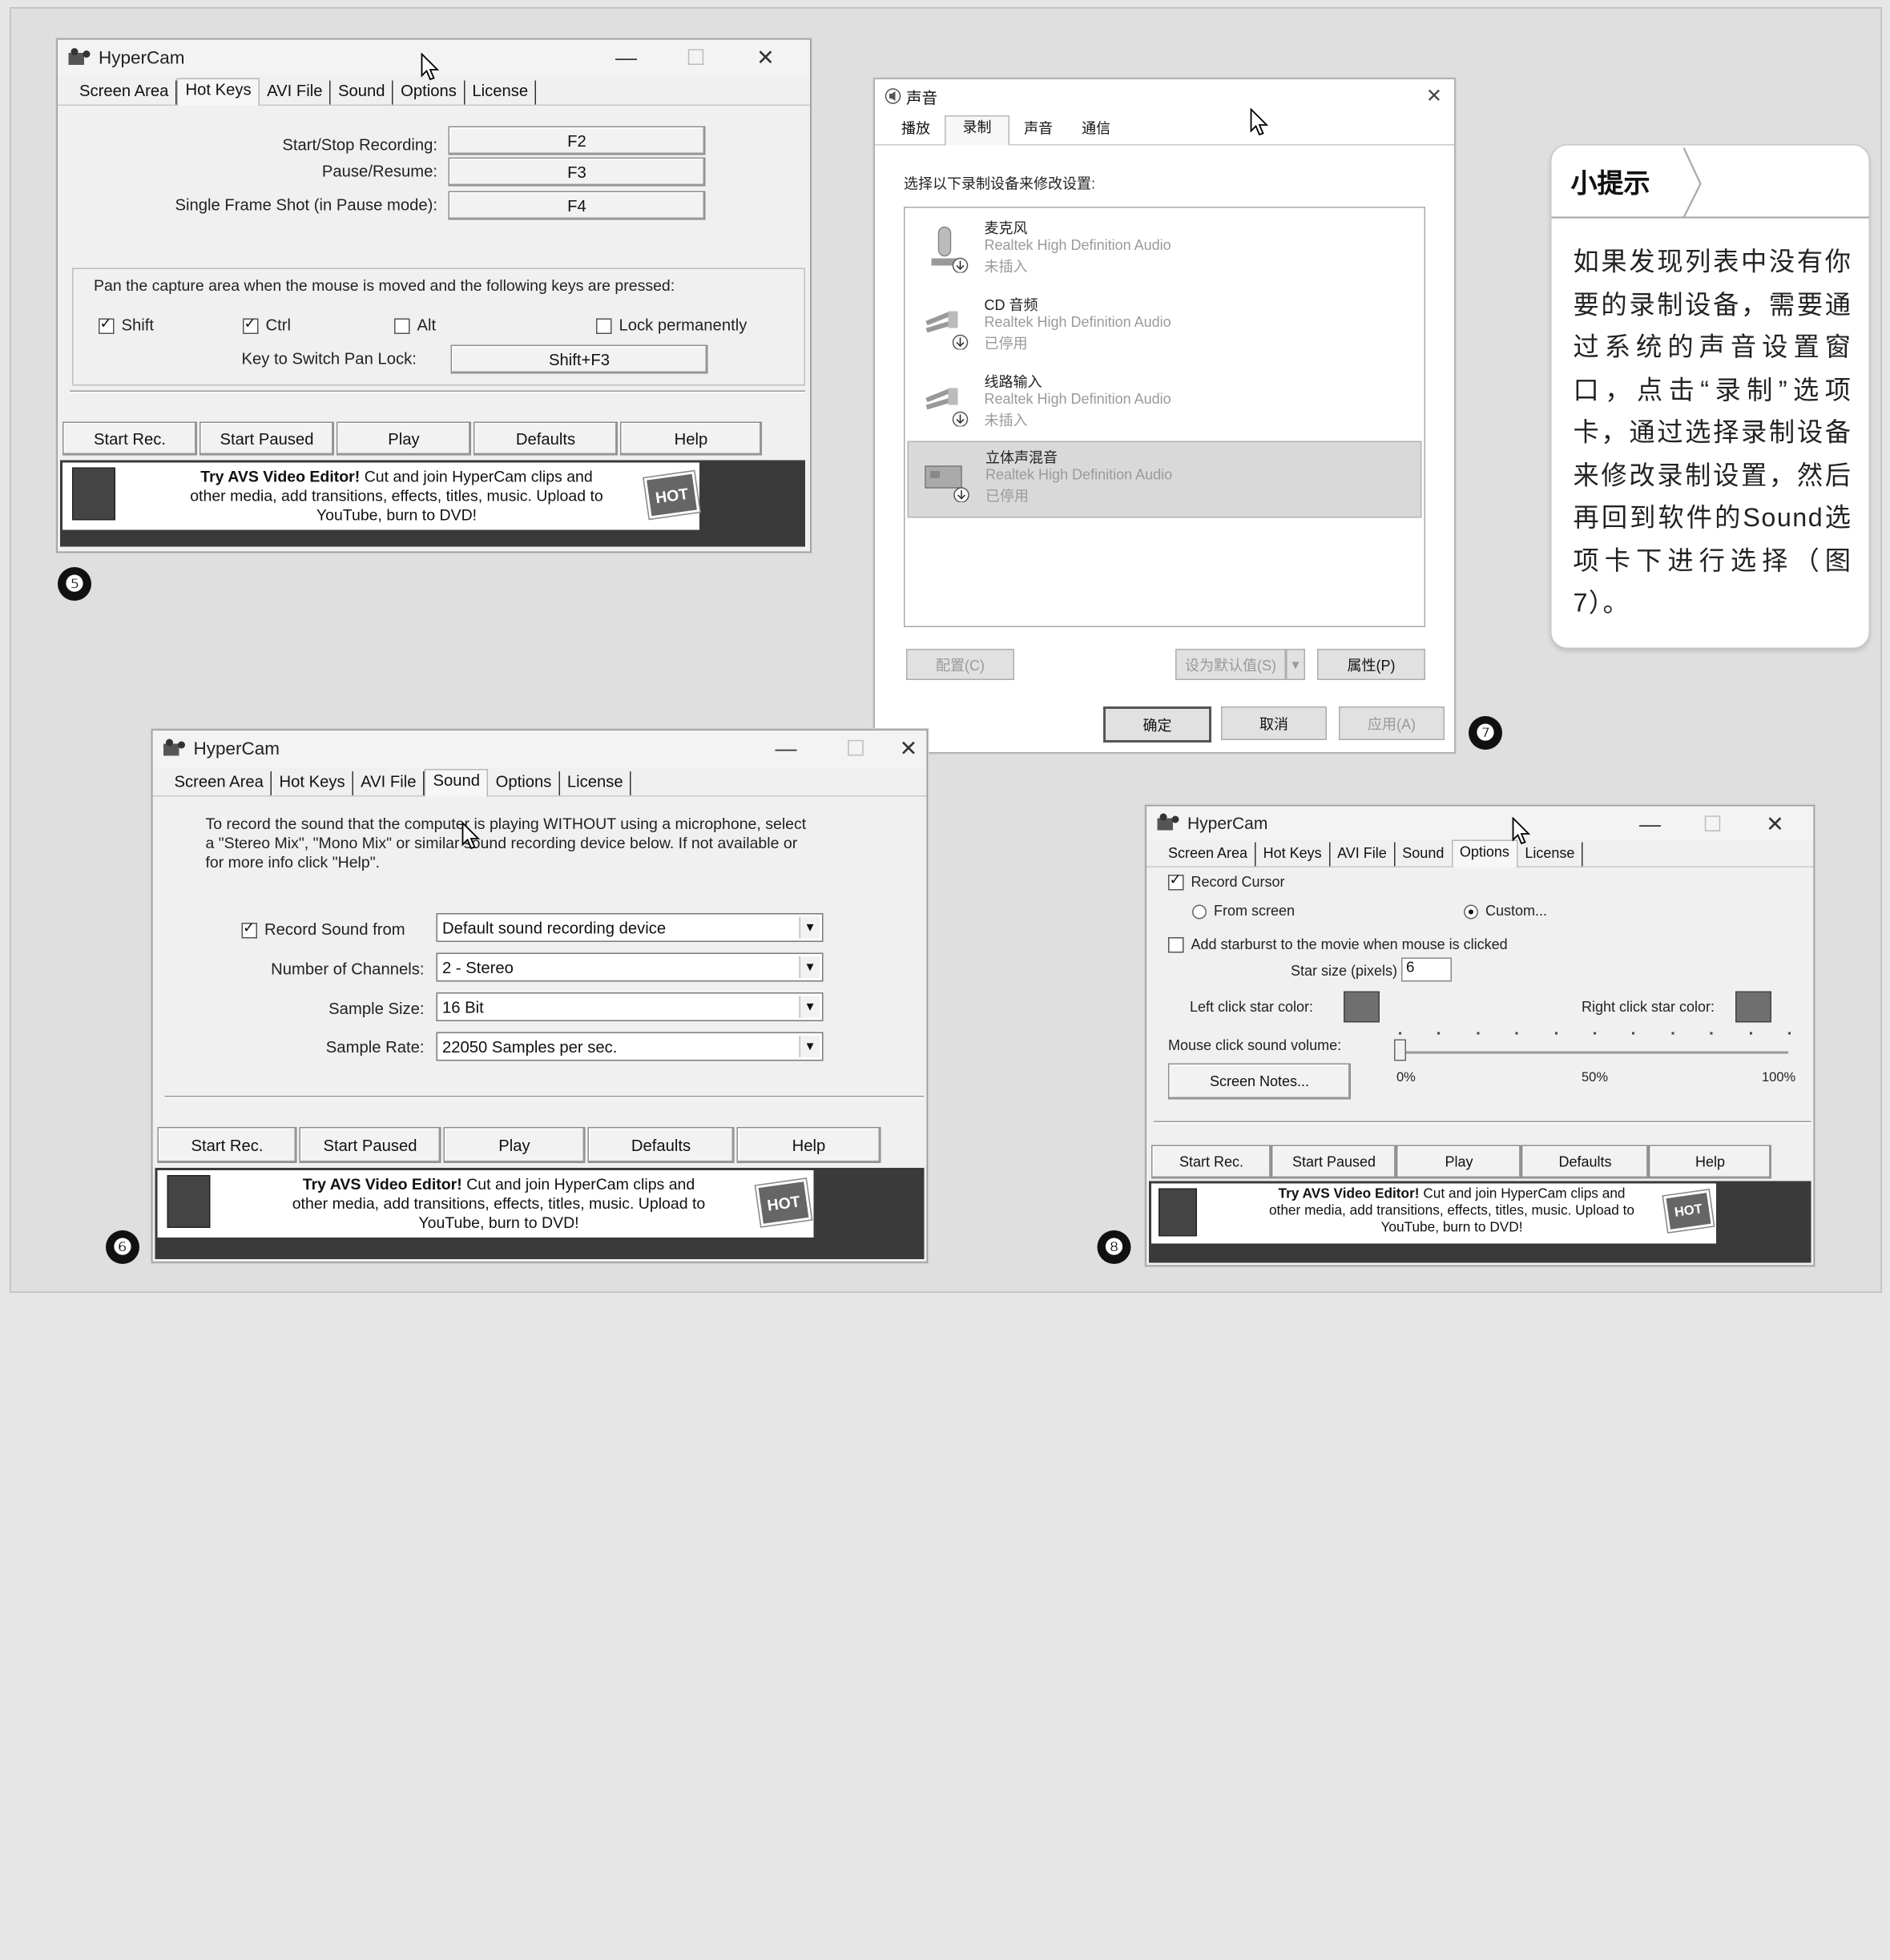  Describe the element at coordinates (630, 927) in the screenshot. I see `record-device-select: Default sound recording device ▼` at that location.